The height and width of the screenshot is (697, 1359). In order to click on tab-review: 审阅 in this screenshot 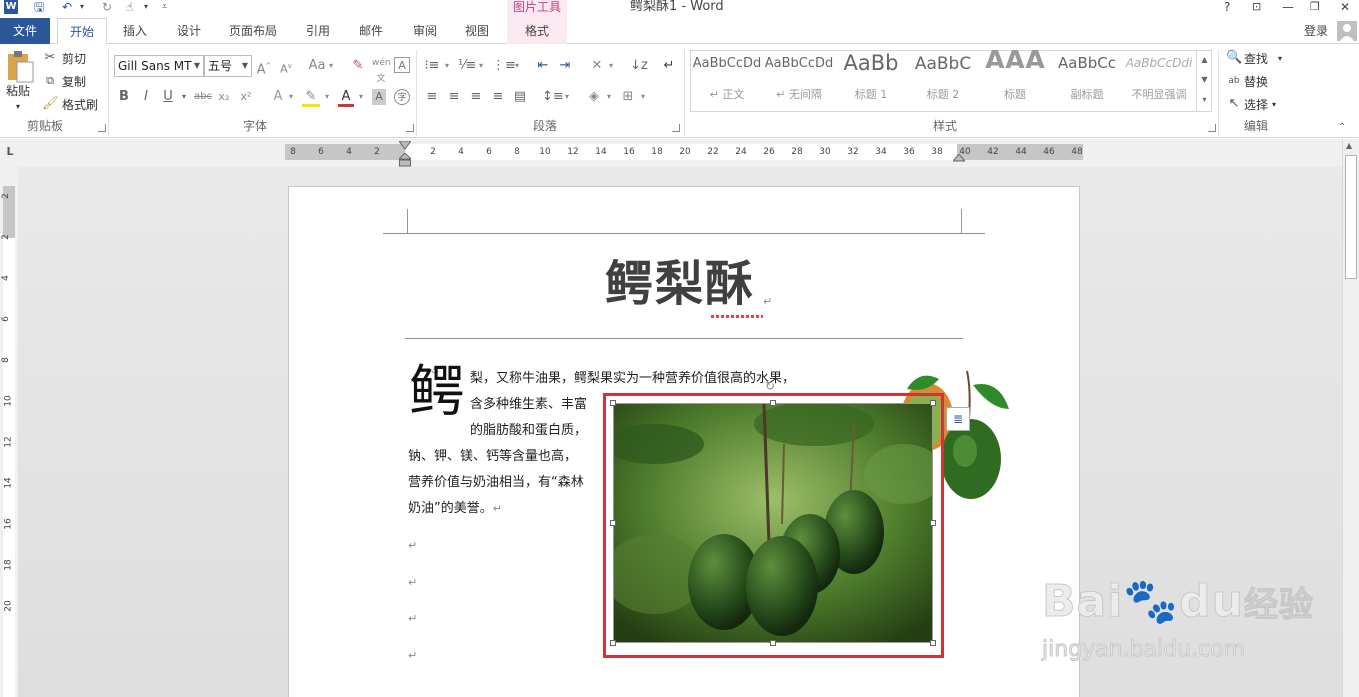, I will do `click(425, 31)`.